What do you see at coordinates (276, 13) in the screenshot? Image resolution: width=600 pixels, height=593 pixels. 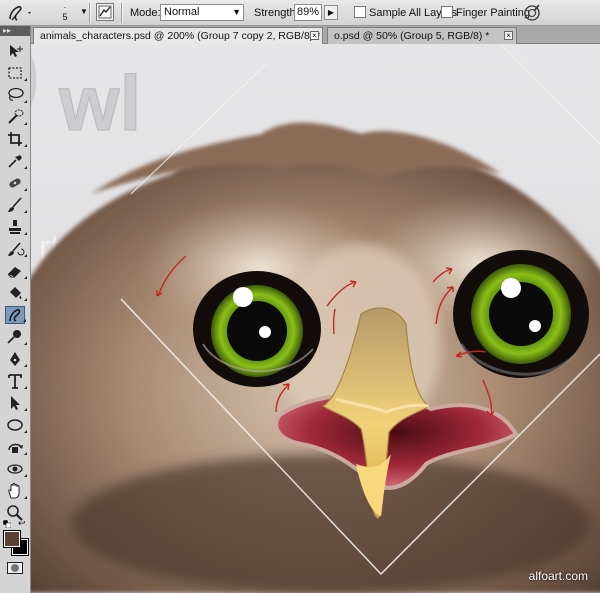 I see `strength-label: Strength:` at bounding box center [276, 13].